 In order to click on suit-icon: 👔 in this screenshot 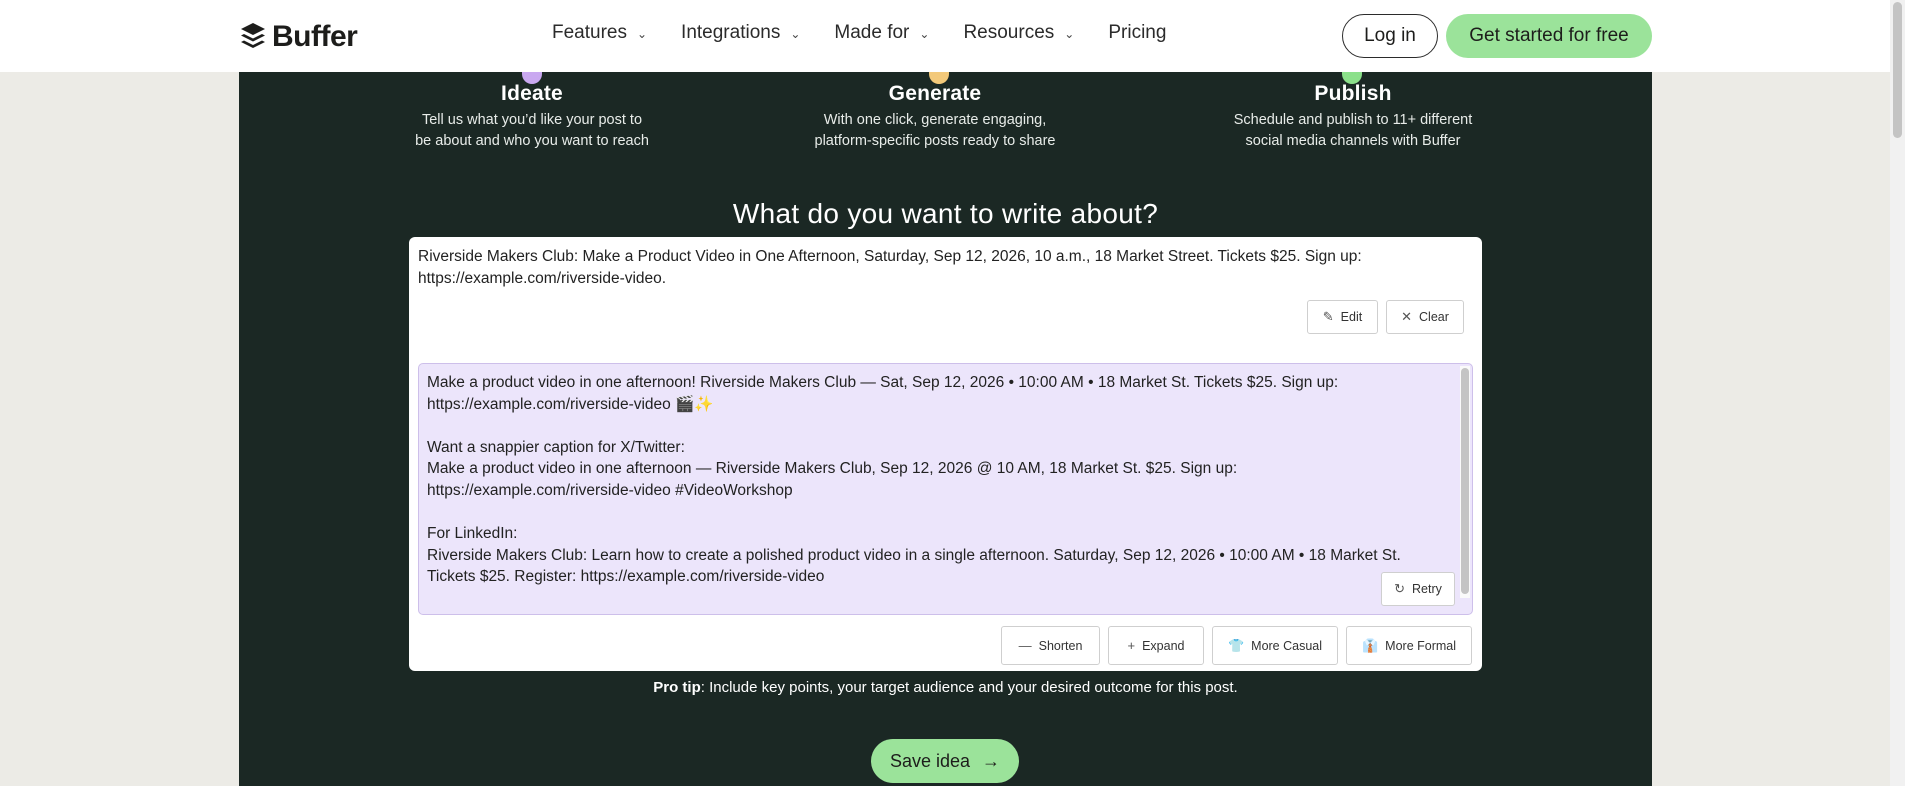, I will do `click(1370, 645)`.